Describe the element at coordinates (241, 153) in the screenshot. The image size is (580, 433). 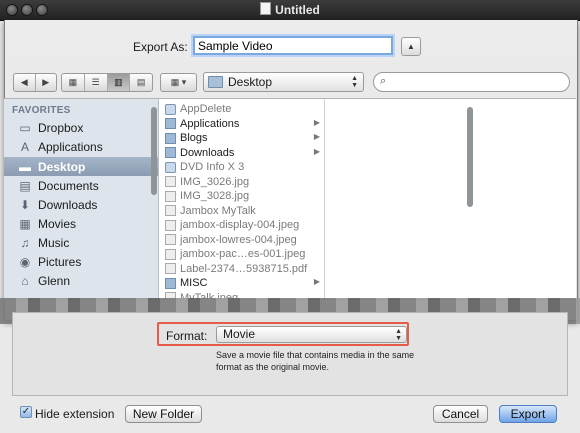
I see `list-item: Downloads ▶` at that location.